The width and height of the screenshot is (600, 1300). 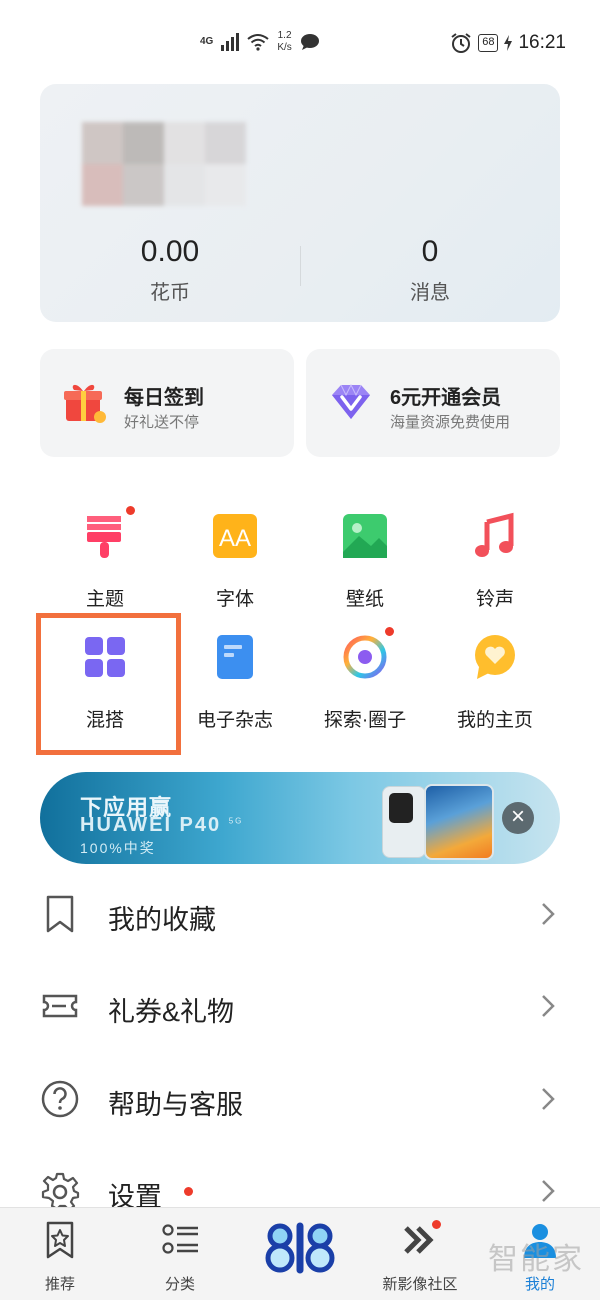 What do you see at coordinates (495, 536) in the screenshot?
I see `music-note-icon` at bounding box center [495, 536].